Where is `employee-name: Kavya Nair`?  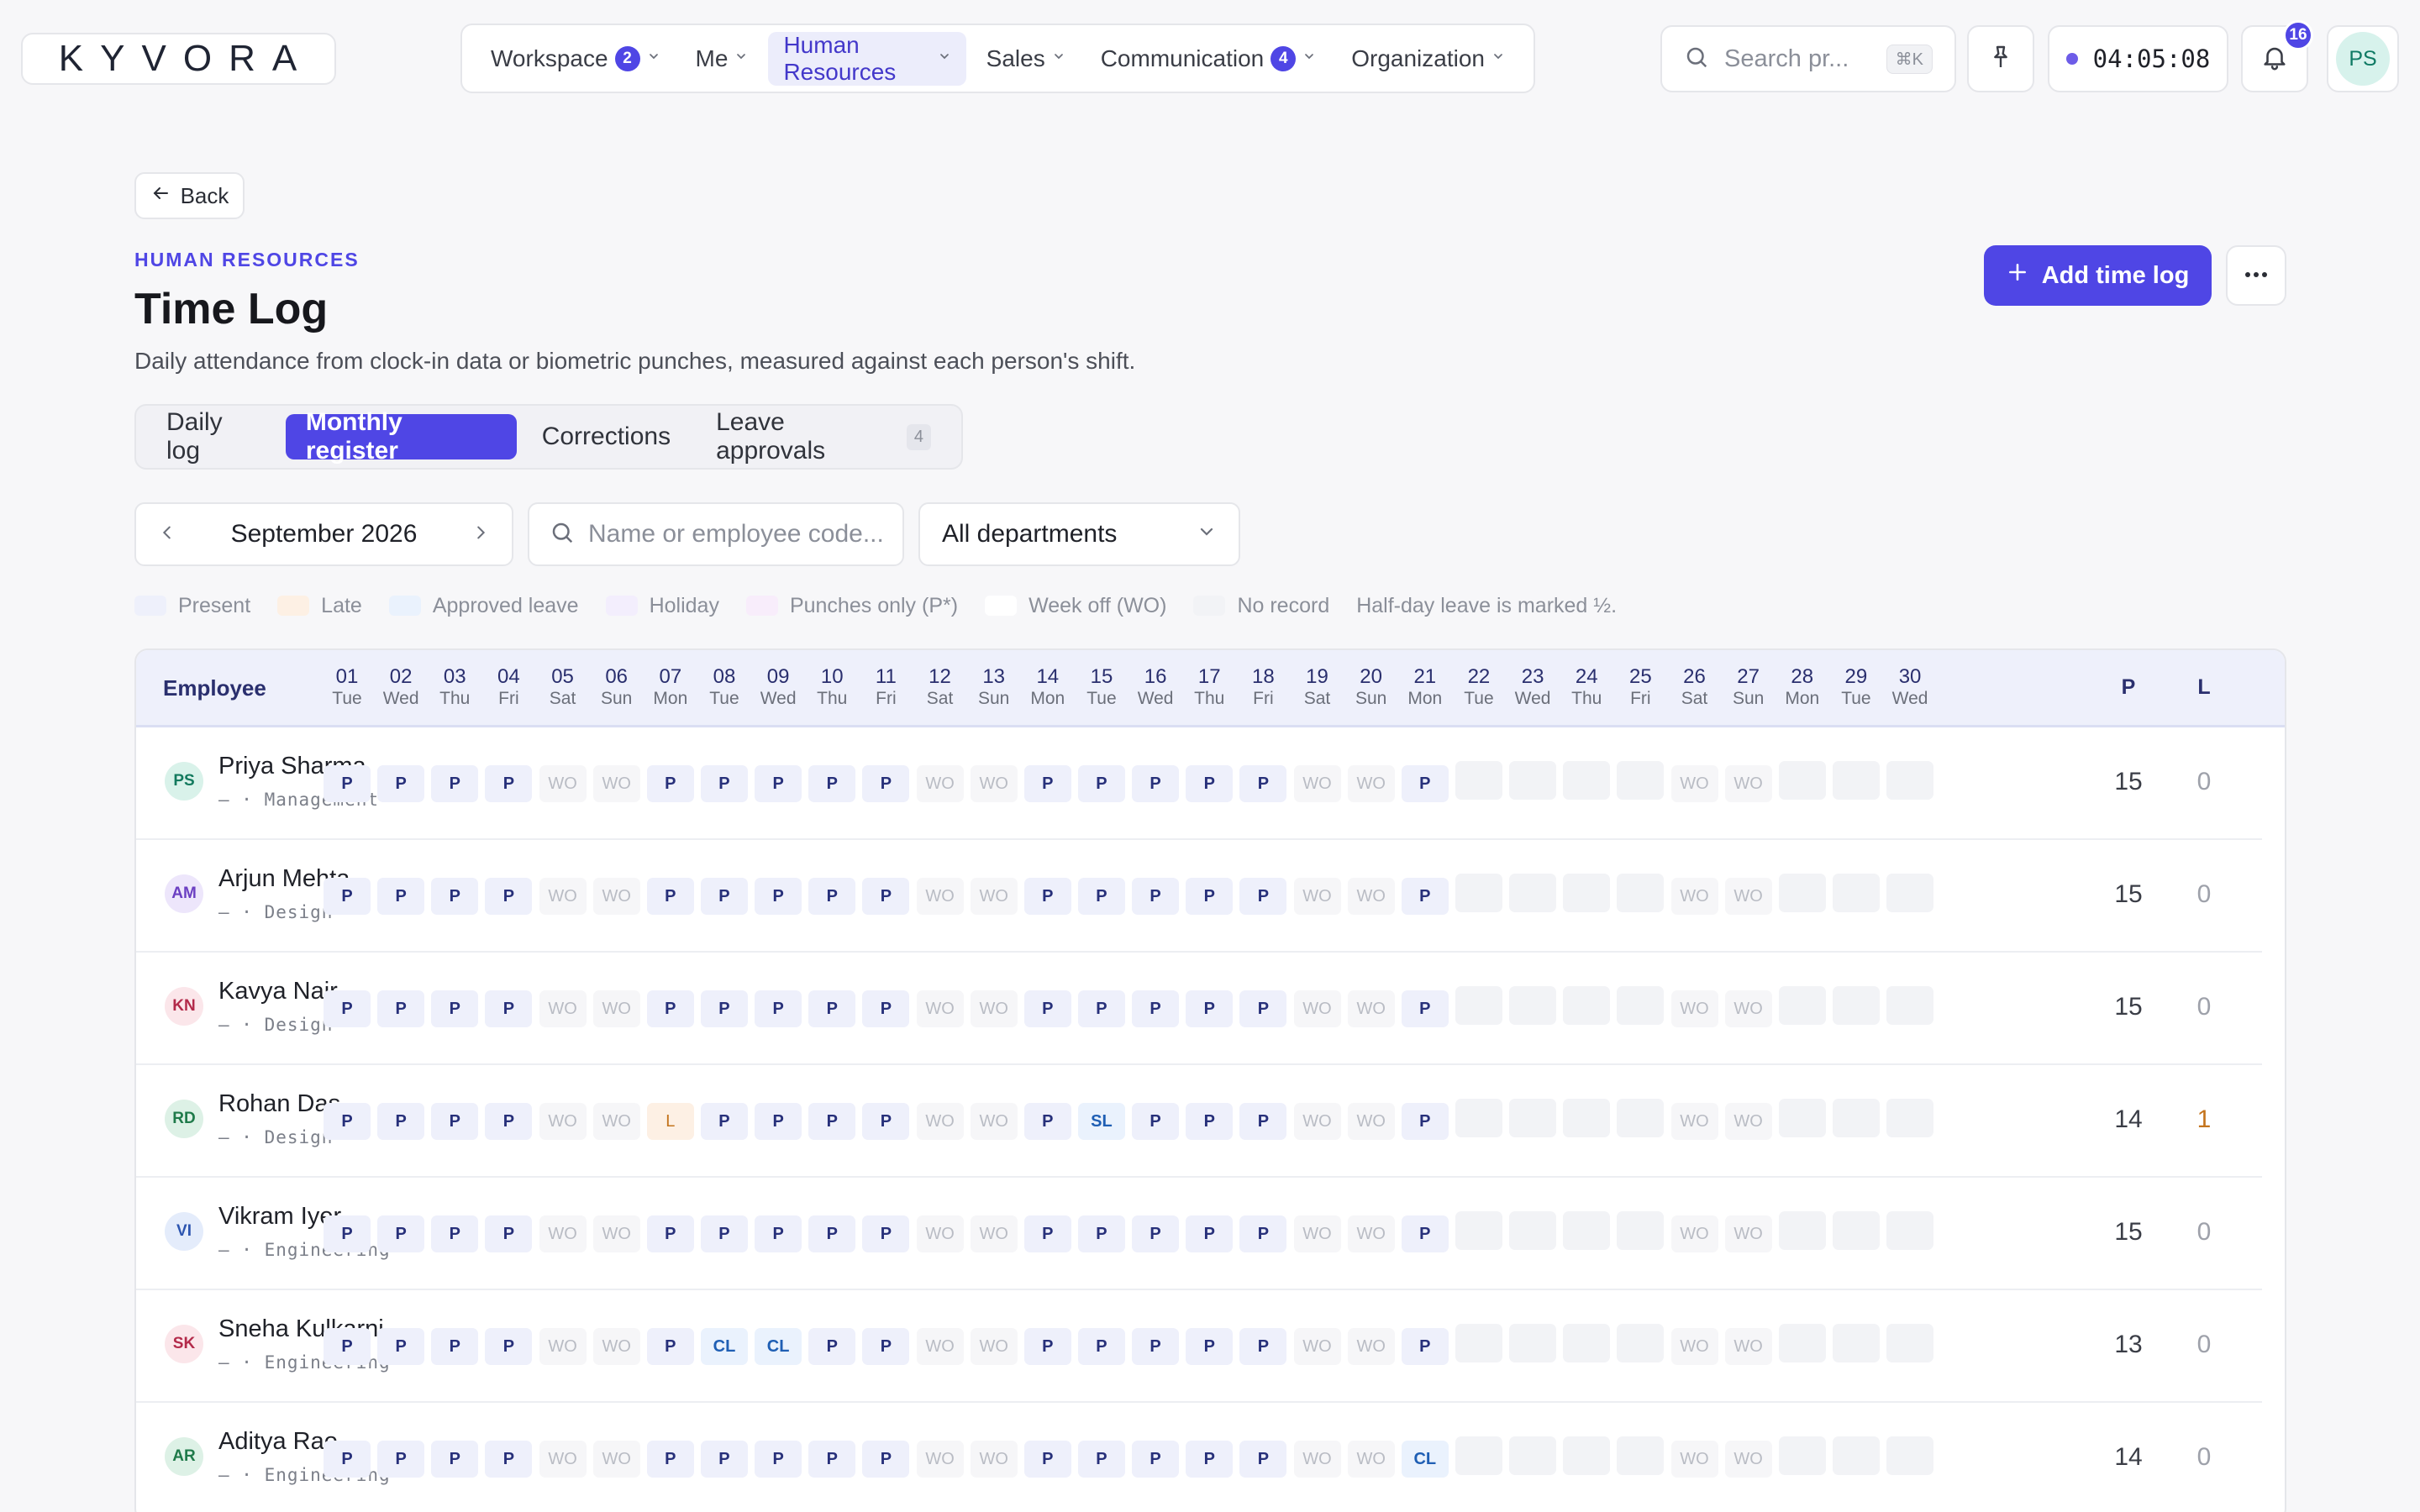
employee-name: Kavya Nair is located at coordinates (278, 991).